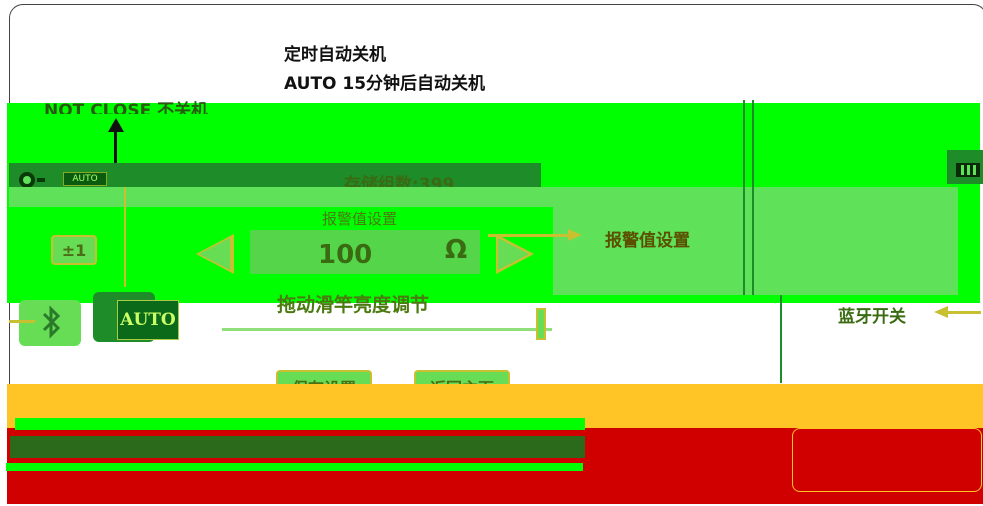  I want to click on step-button: ±1, so click(74, 250).